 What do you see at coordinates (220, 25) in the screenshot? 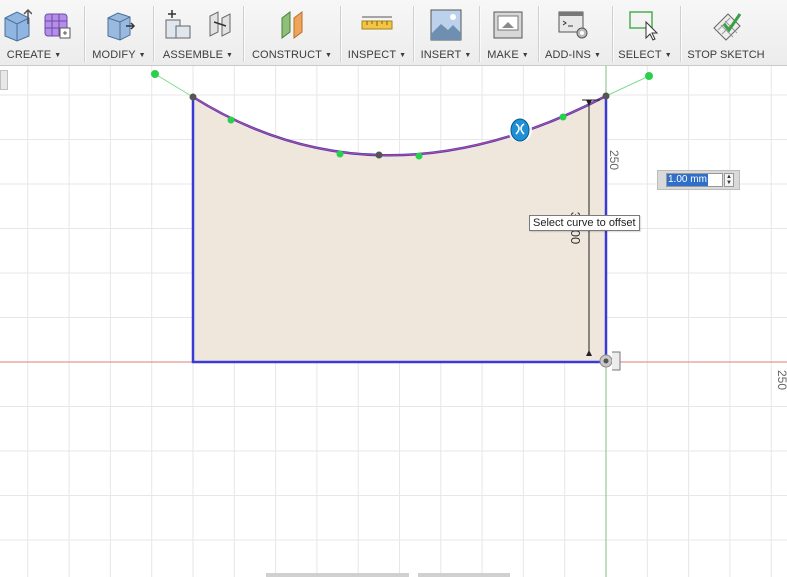
I see `joint-icon` at bounding box center [220, 25].